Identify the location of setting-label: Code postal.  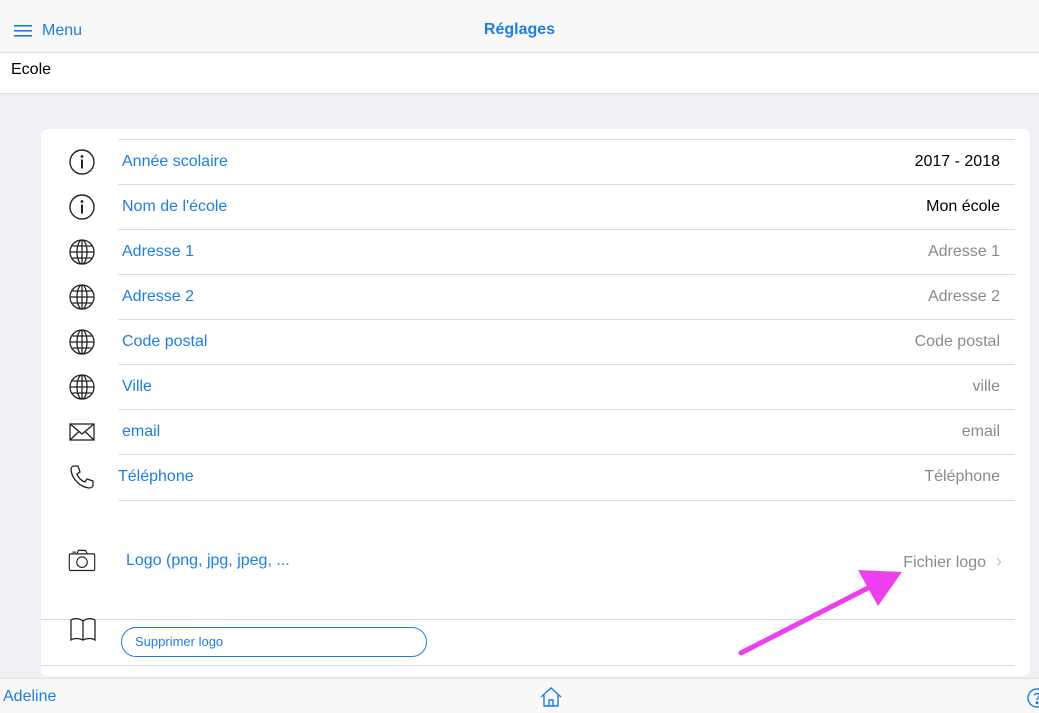
(165, 341).